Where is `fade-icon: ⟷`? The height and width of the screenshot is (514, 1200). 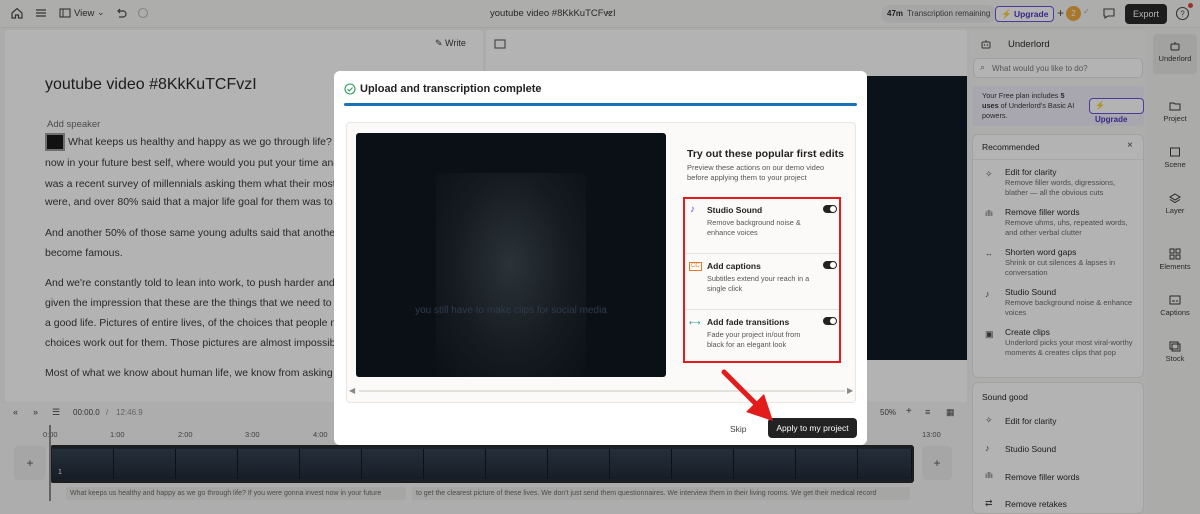
fade-icon: ⟷ is located at coordinates (695, 322).